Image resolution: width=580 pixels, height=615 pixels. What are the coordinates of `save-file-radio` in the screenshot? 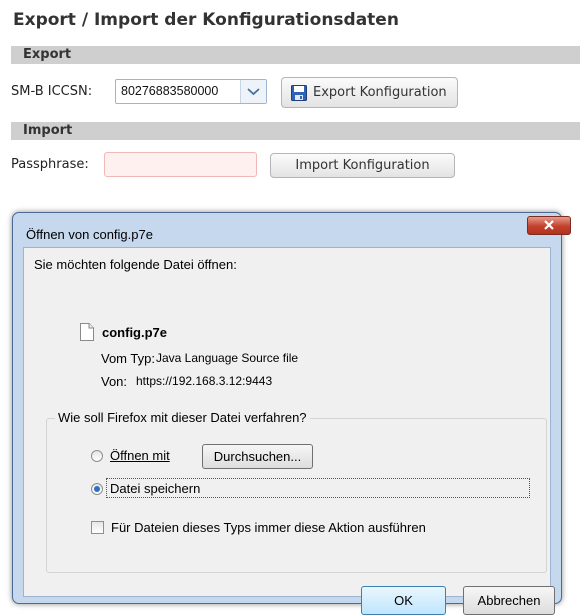 It's located at (97, 489).